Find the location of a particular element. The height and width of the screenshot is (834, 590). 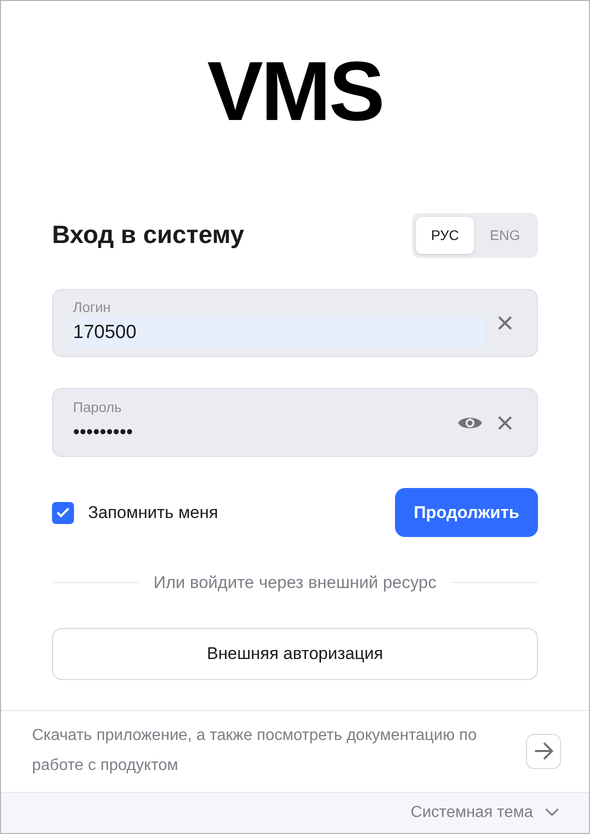

field-value: ••••••••• is located at coordinates (103, 432).